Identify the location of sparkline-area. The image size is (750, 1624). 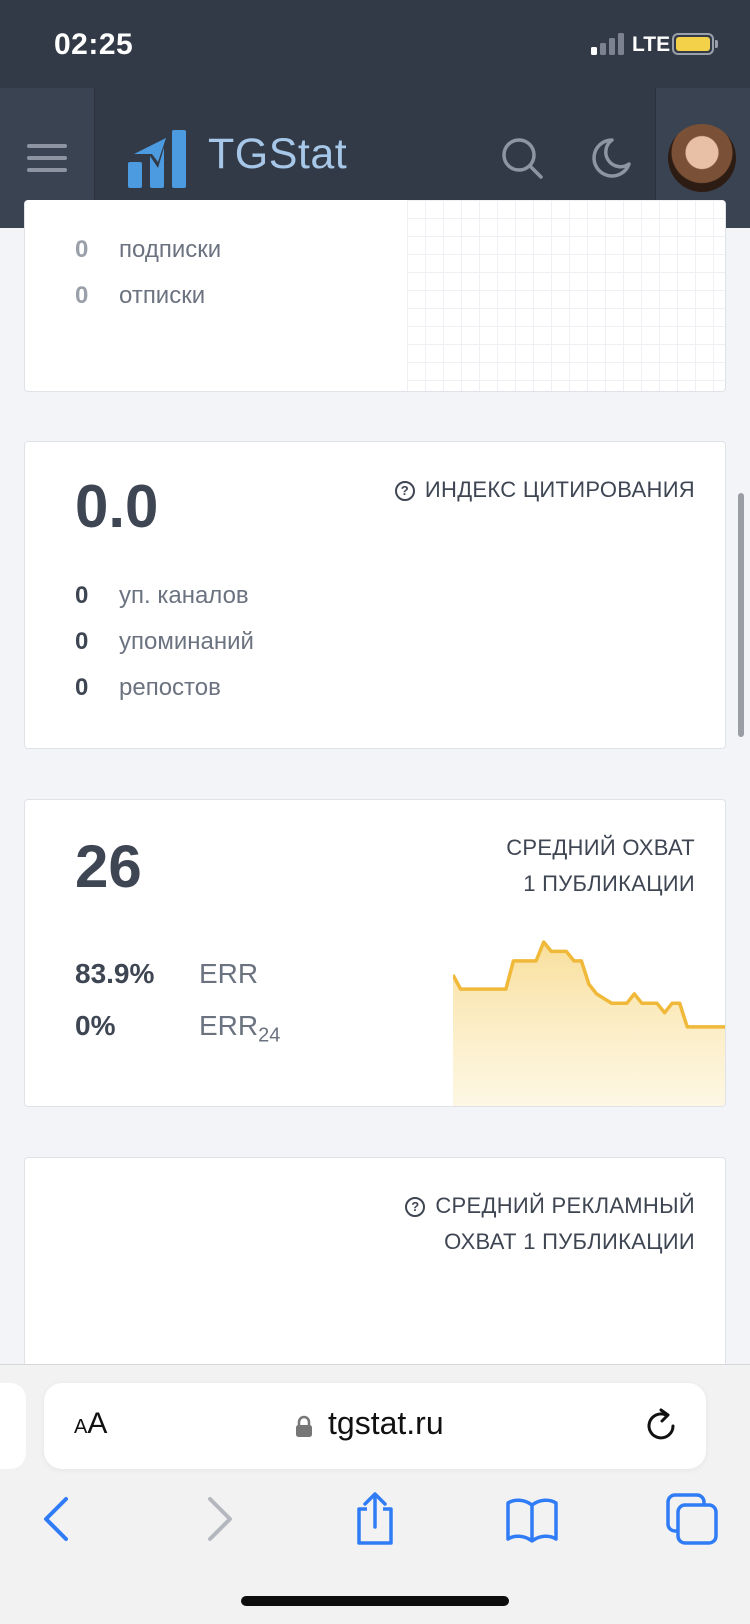
(589, 1024).